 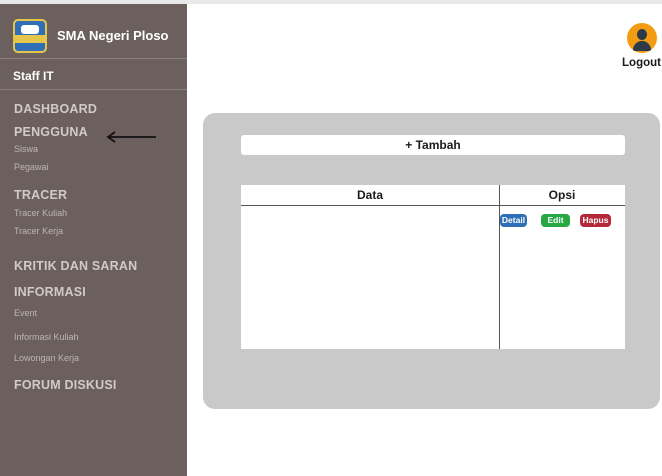 I want to click on sidebar-item-informasi: INFORMASI, so click(x=50, y=292).